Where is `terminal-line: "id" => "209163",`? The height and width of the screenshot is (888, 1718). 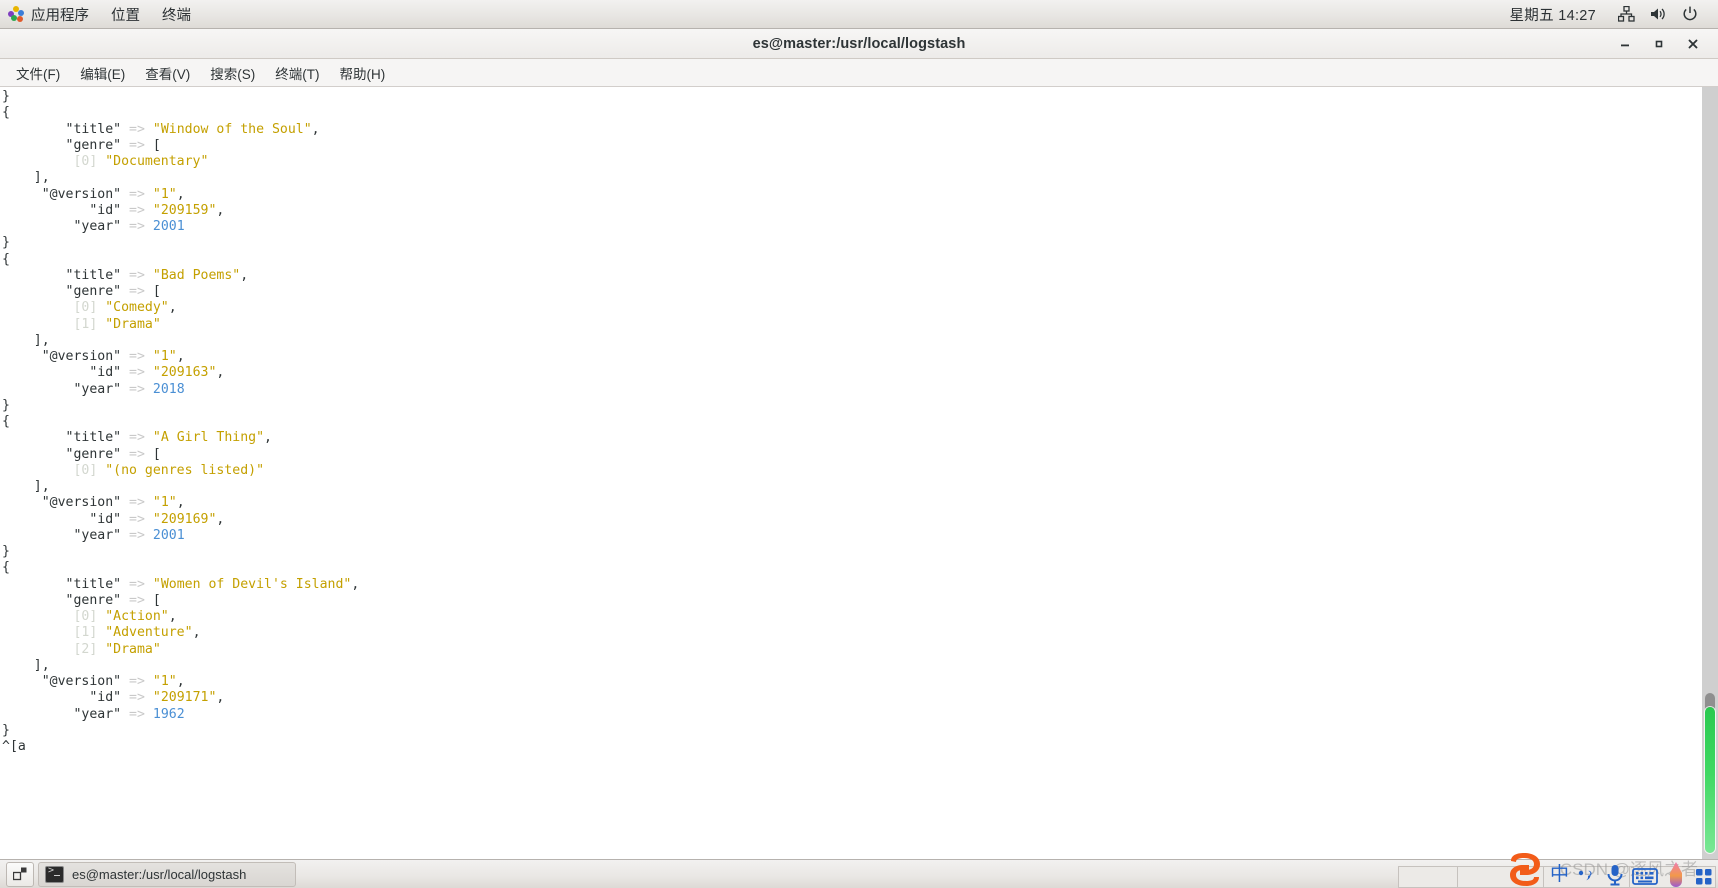
terminal-line: "id" => "209163", is located at coordinates (852, 373).